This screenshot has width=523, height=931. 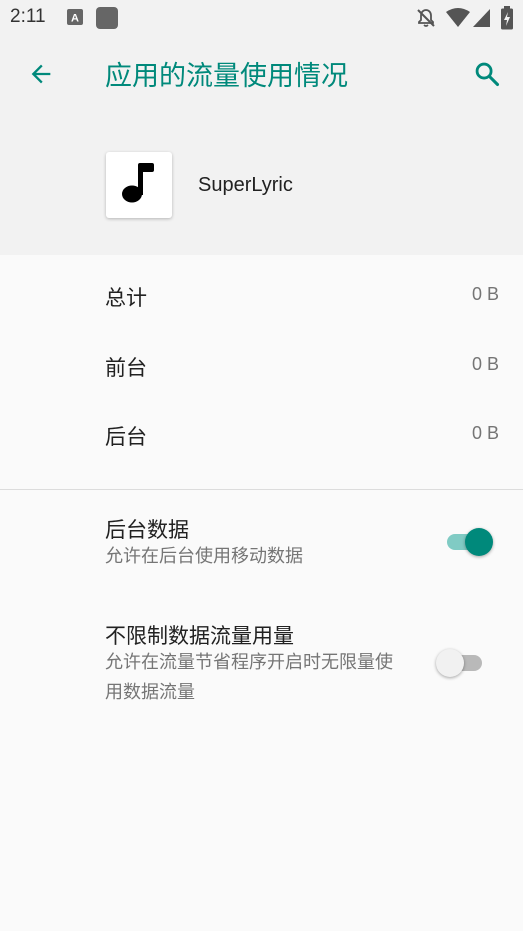 I want to click on usage-label: 总计, so click(x=126, y=298).